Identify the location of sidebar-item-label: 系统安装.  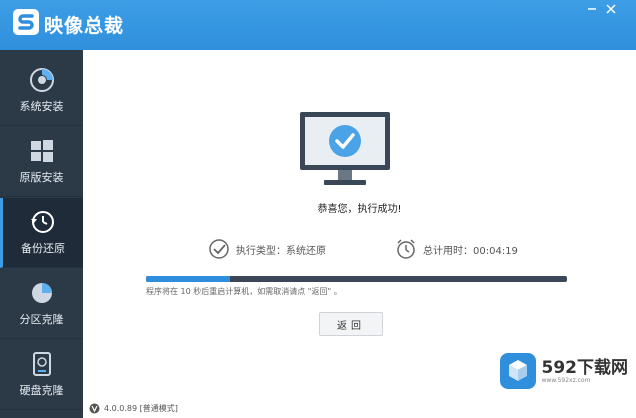
(41, 106).